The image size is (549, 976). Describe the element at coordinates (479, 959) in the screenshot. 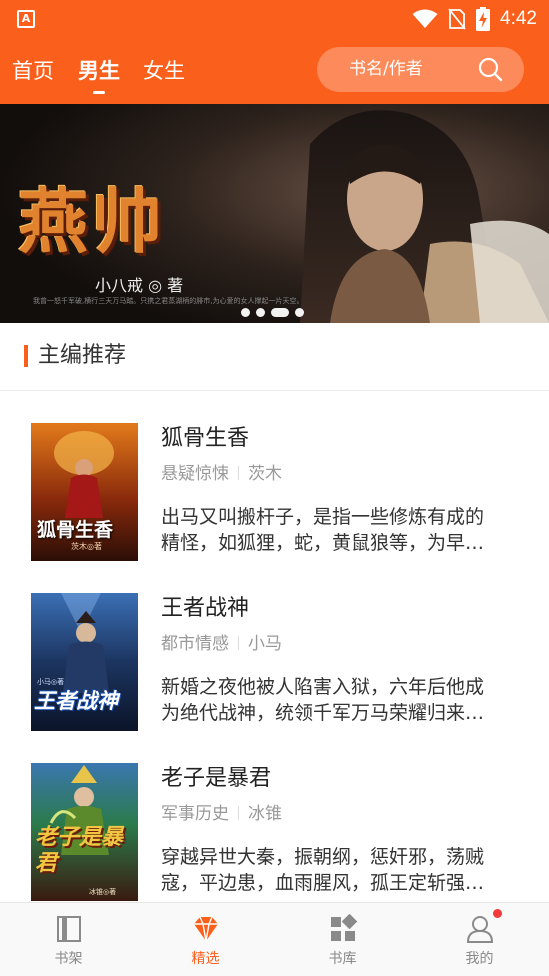

I see `nav-profile-label: 我的` at that location.